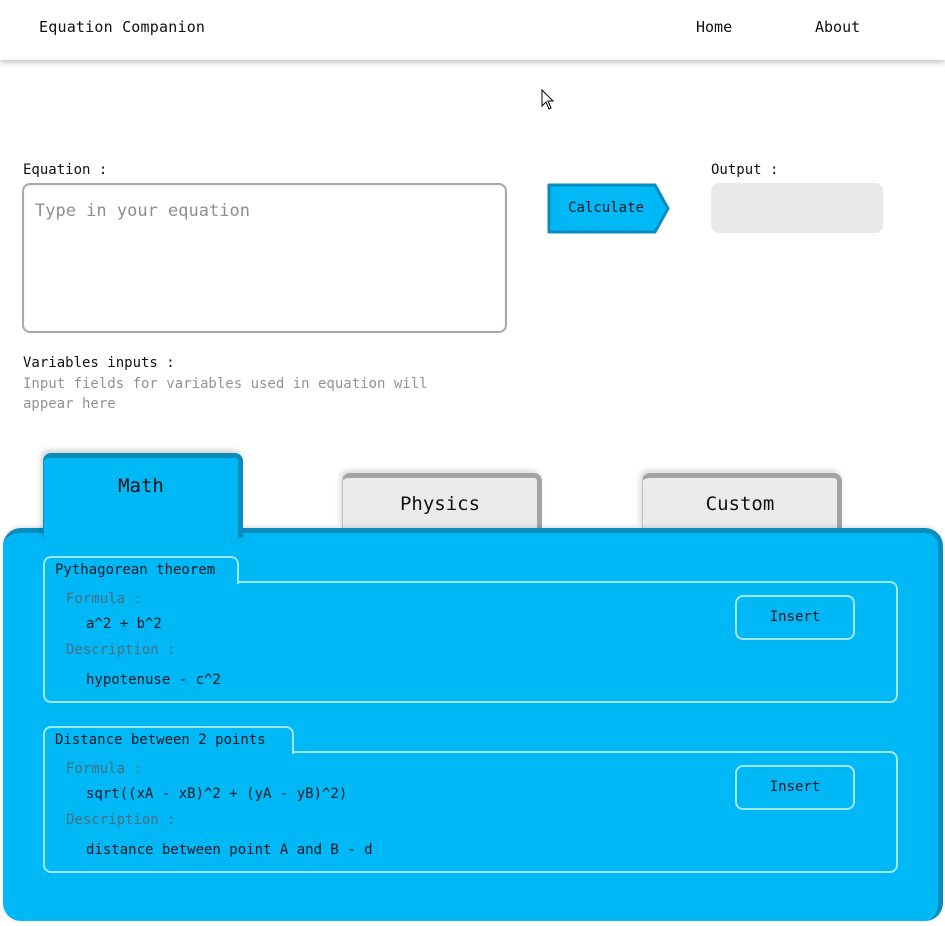 This screenshot has width=945, height=926. What do you see at coordinates (548, 99) in the screenshot?
I see `mouse-pointer-icon` at bounding box center [548, 99].